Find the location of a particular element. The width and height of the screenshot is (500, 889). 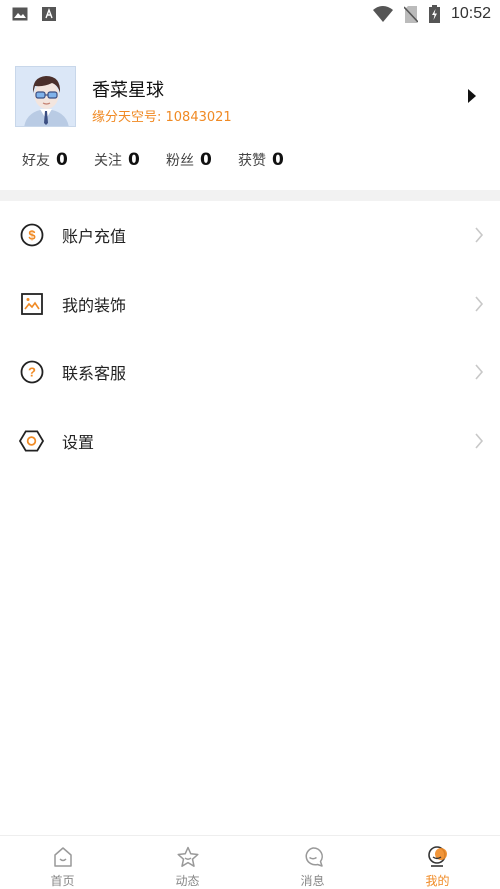

stats-row: 好友 0 关注 0 粉丝 0 获赞 0 is located at coordinates (250, 163).